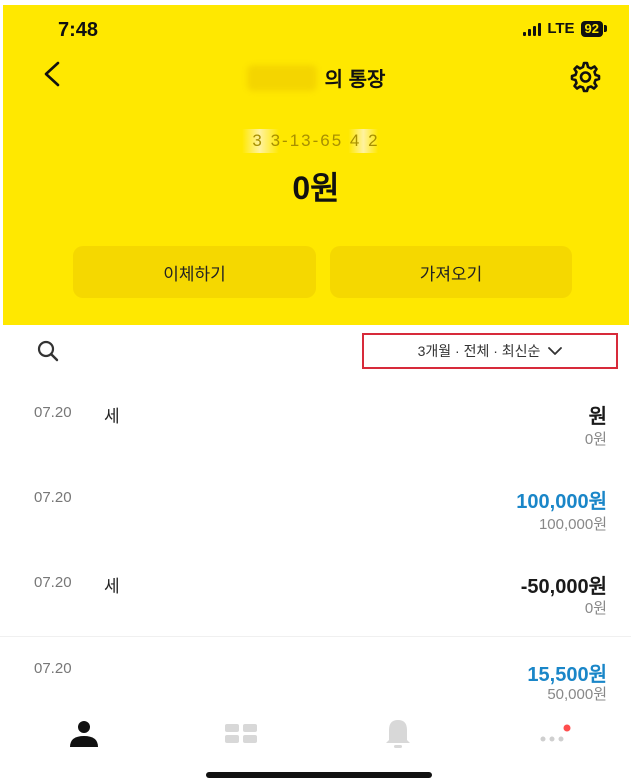 The height and width of the screenshot is (782, 631). I want to click on settings-button, so click(584, 76).